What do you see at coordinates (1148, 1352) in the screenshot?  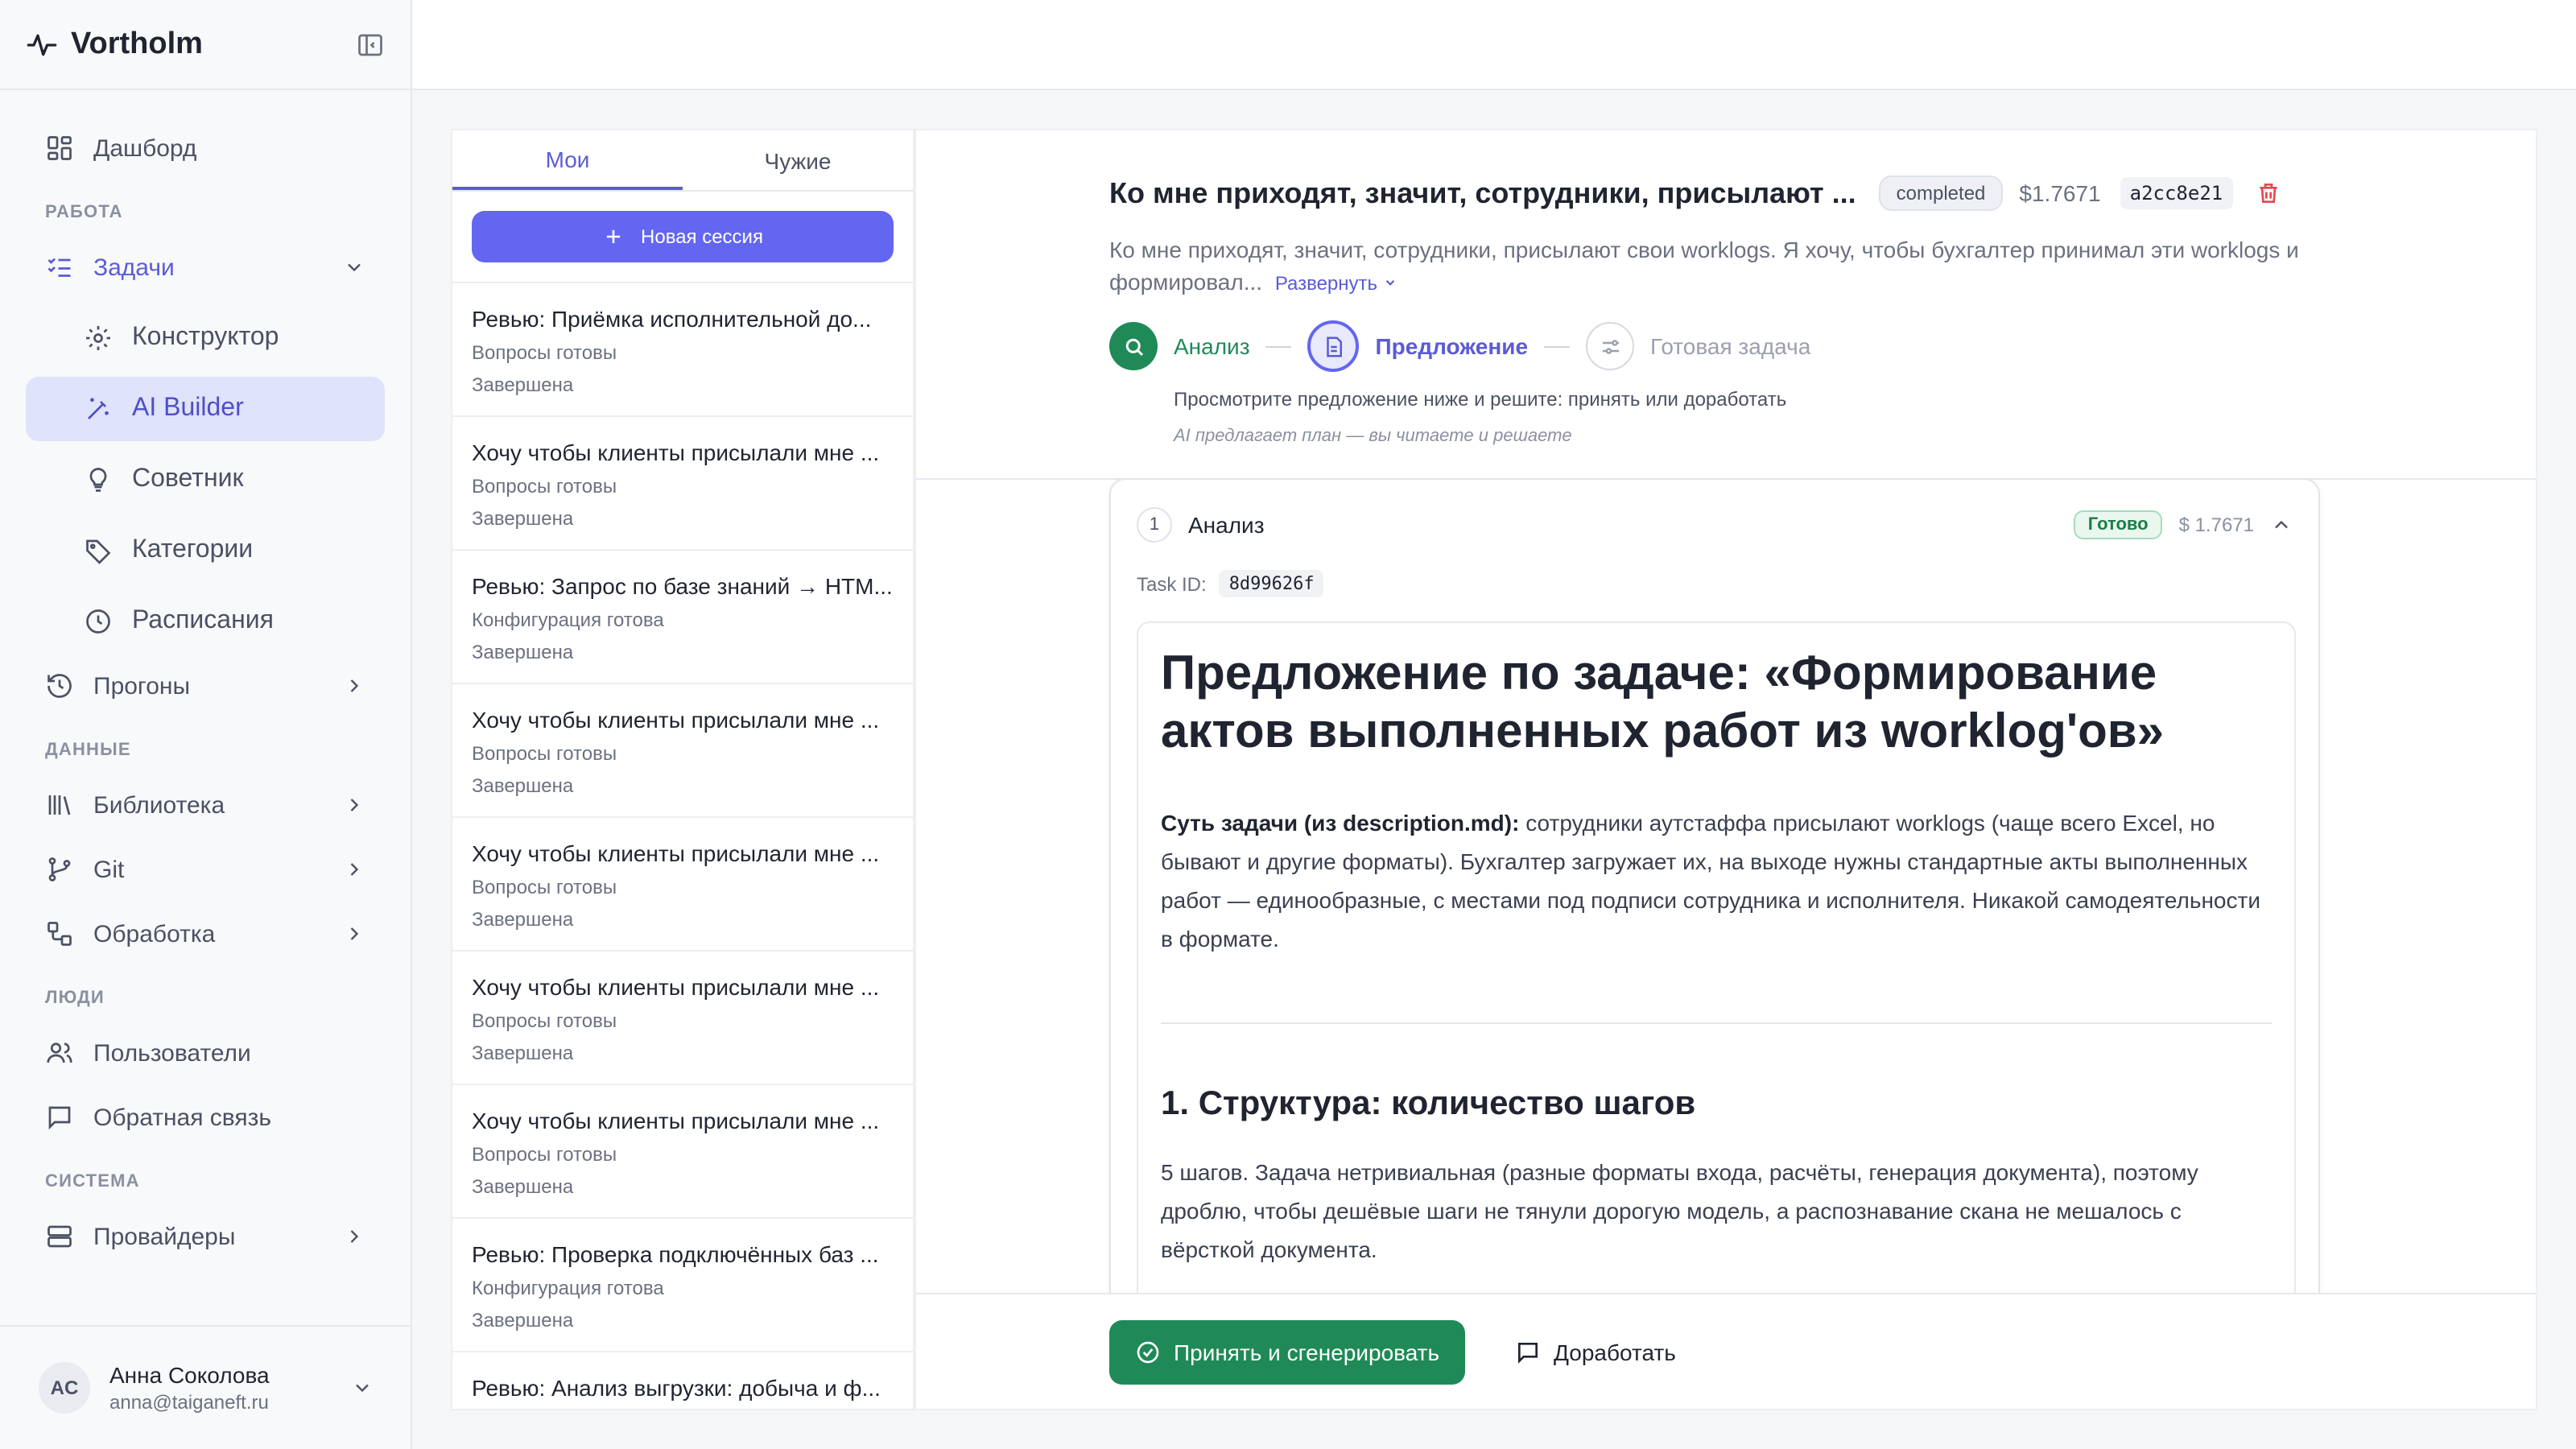 I see `check-circle-icon` at bounding box center [1148, 1352].